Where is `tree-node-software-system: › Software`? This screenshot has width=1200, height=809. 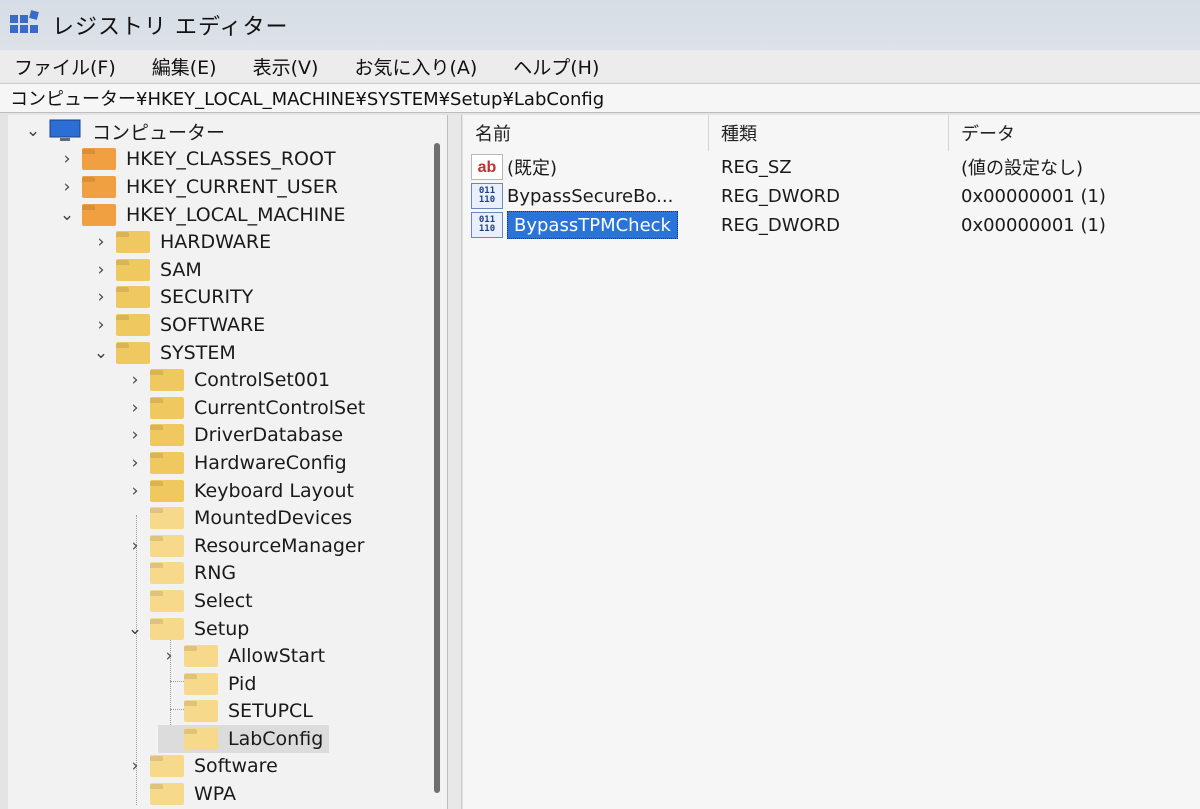
tree-node-software-system: › Software is located at coordinates (201, 766).